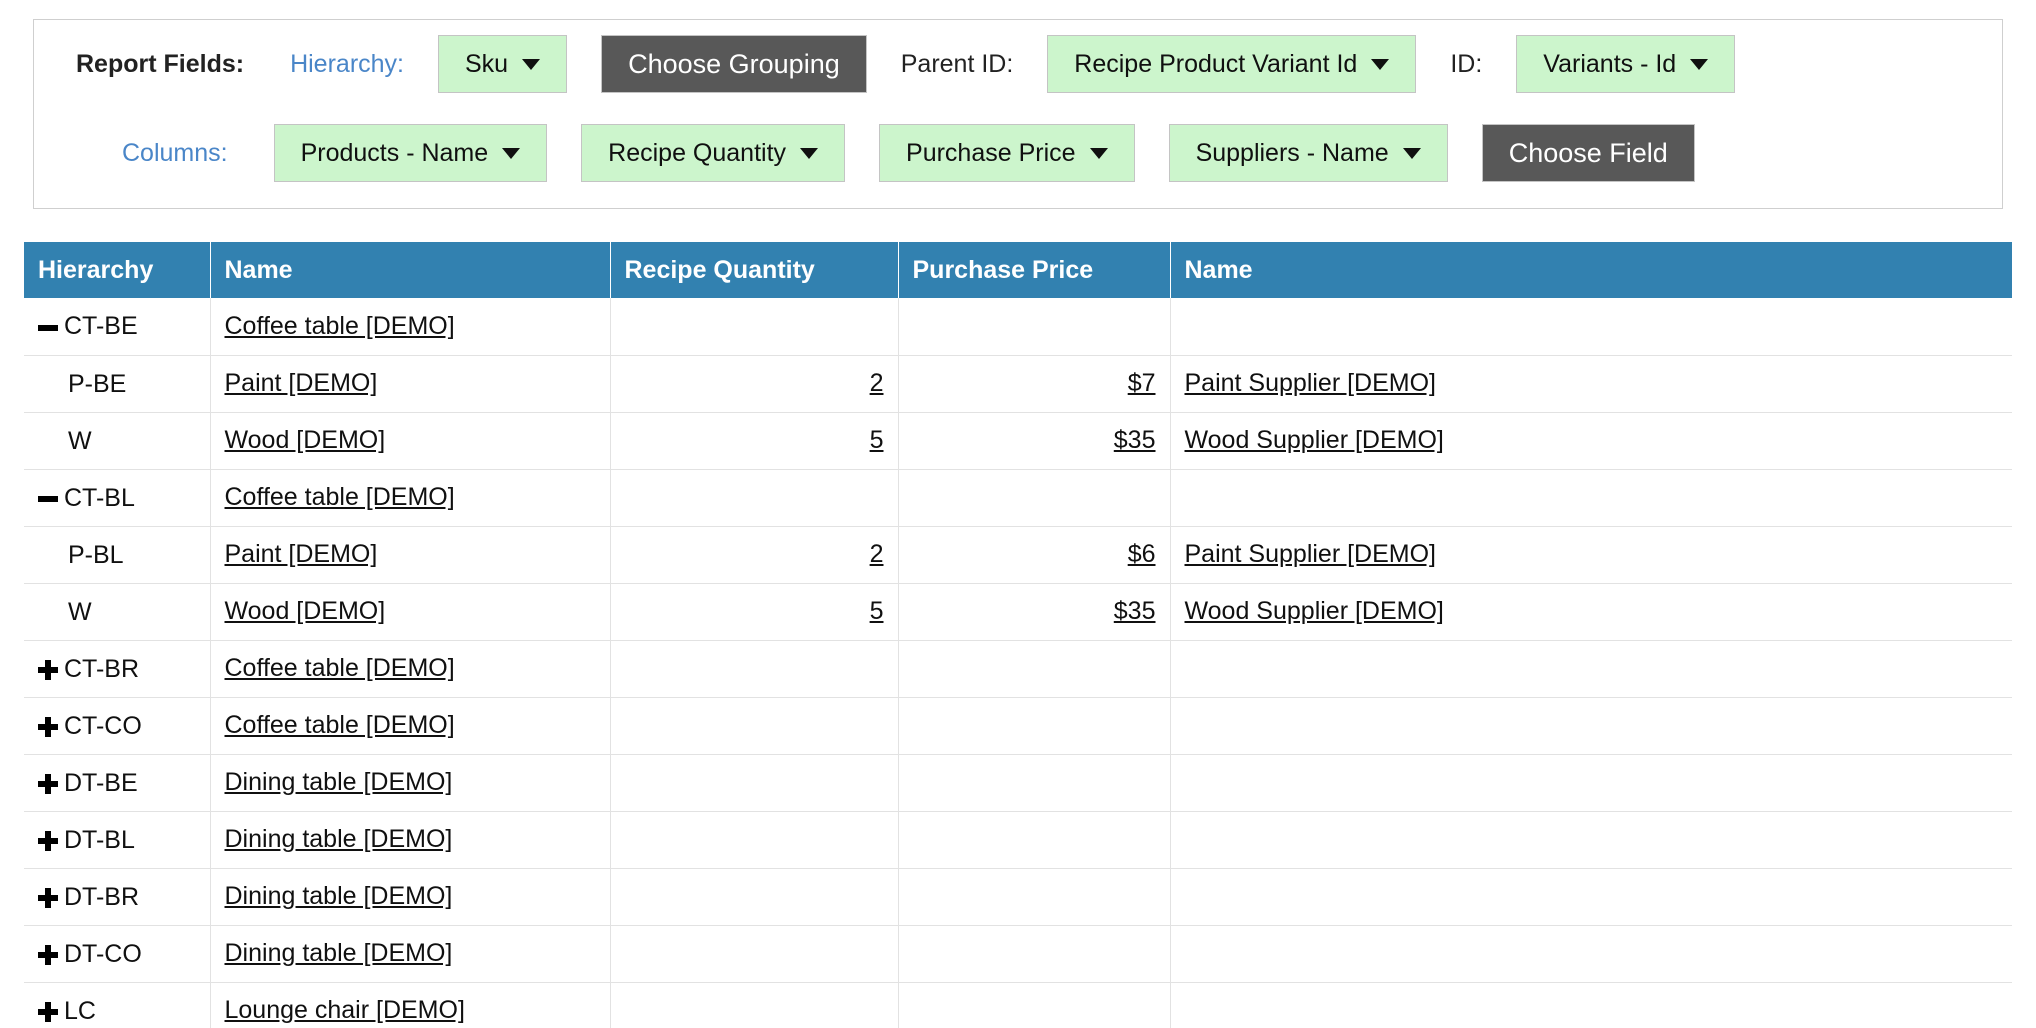  I want to click on cell-hierarchy: CT-BR, so click(117, 669).